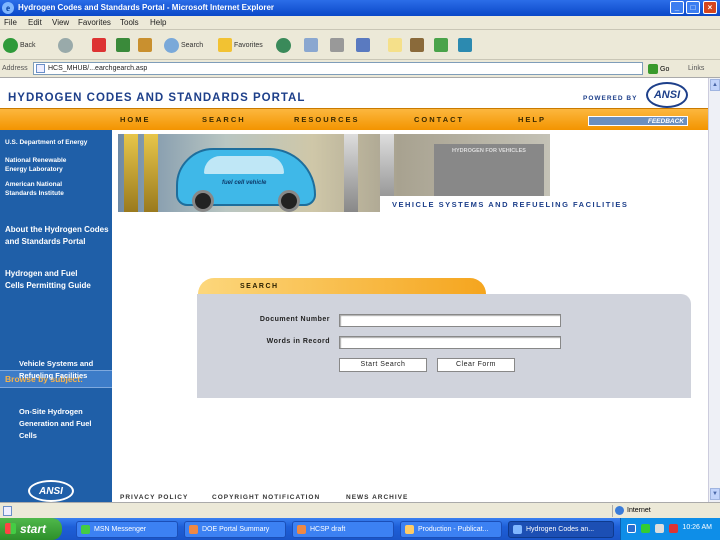 The width and height of the screenshot is (720, 540). Describe the element at coordinates (631, 528) in the screenshot. I see `network-icon` at that location.